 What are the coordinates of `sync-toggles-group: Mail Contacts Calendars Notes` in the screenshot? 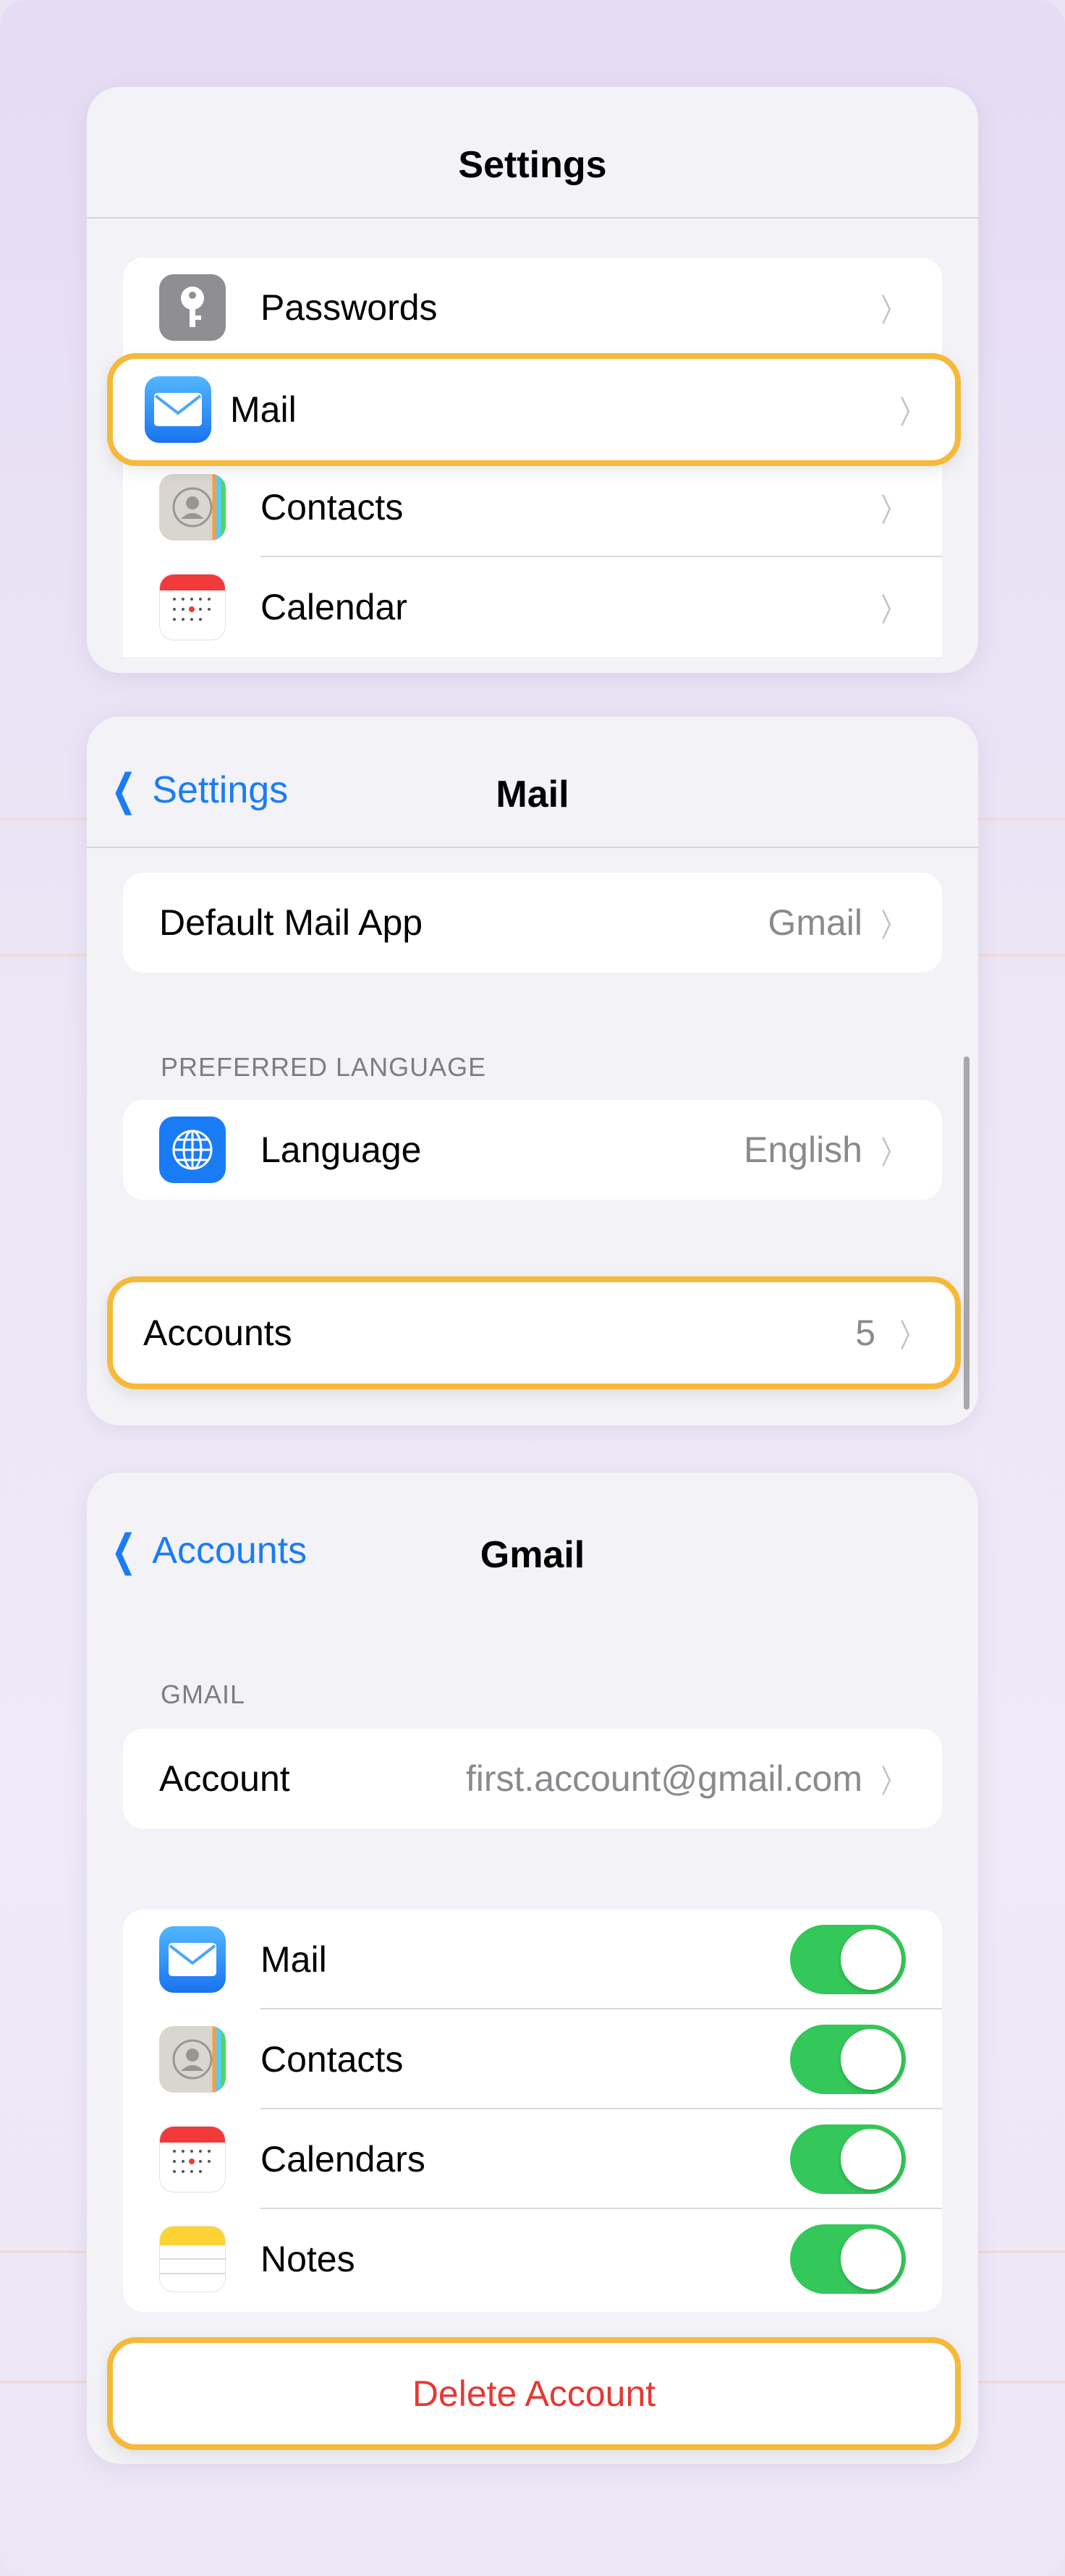 It's located at (532, 2111).